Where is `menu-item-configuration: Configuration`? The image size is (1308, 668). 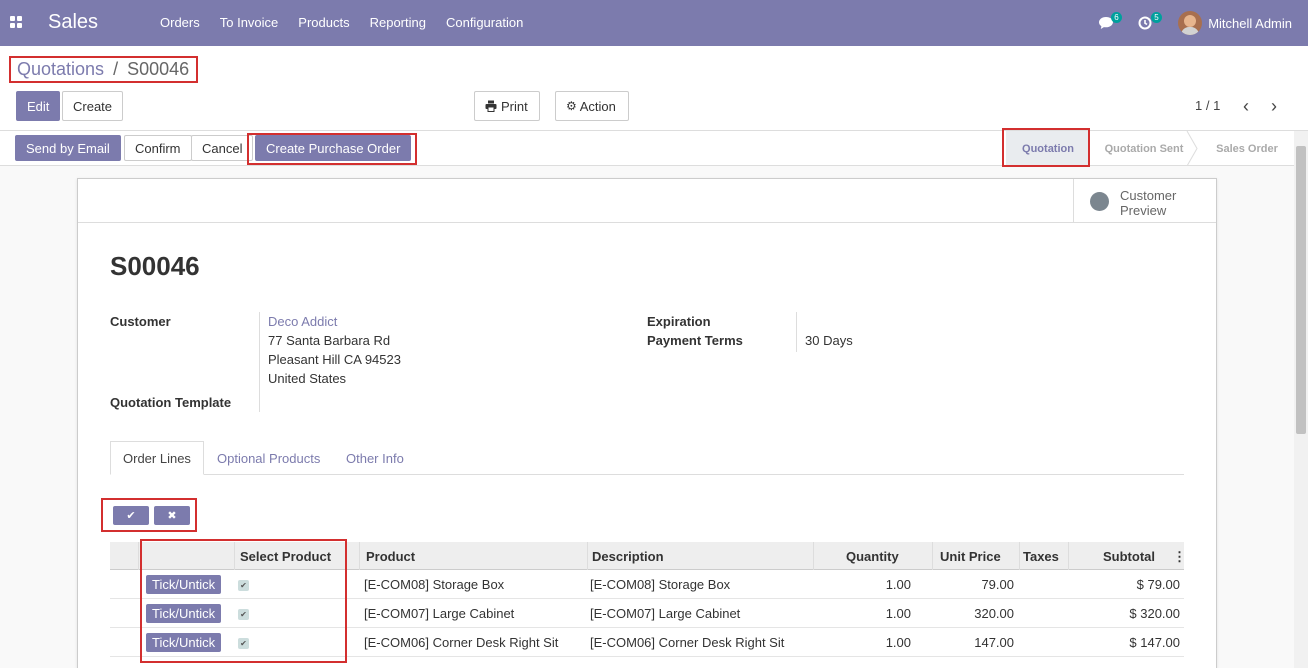
menu-item-configuration: Configuration is located at coordinates (484, 22).